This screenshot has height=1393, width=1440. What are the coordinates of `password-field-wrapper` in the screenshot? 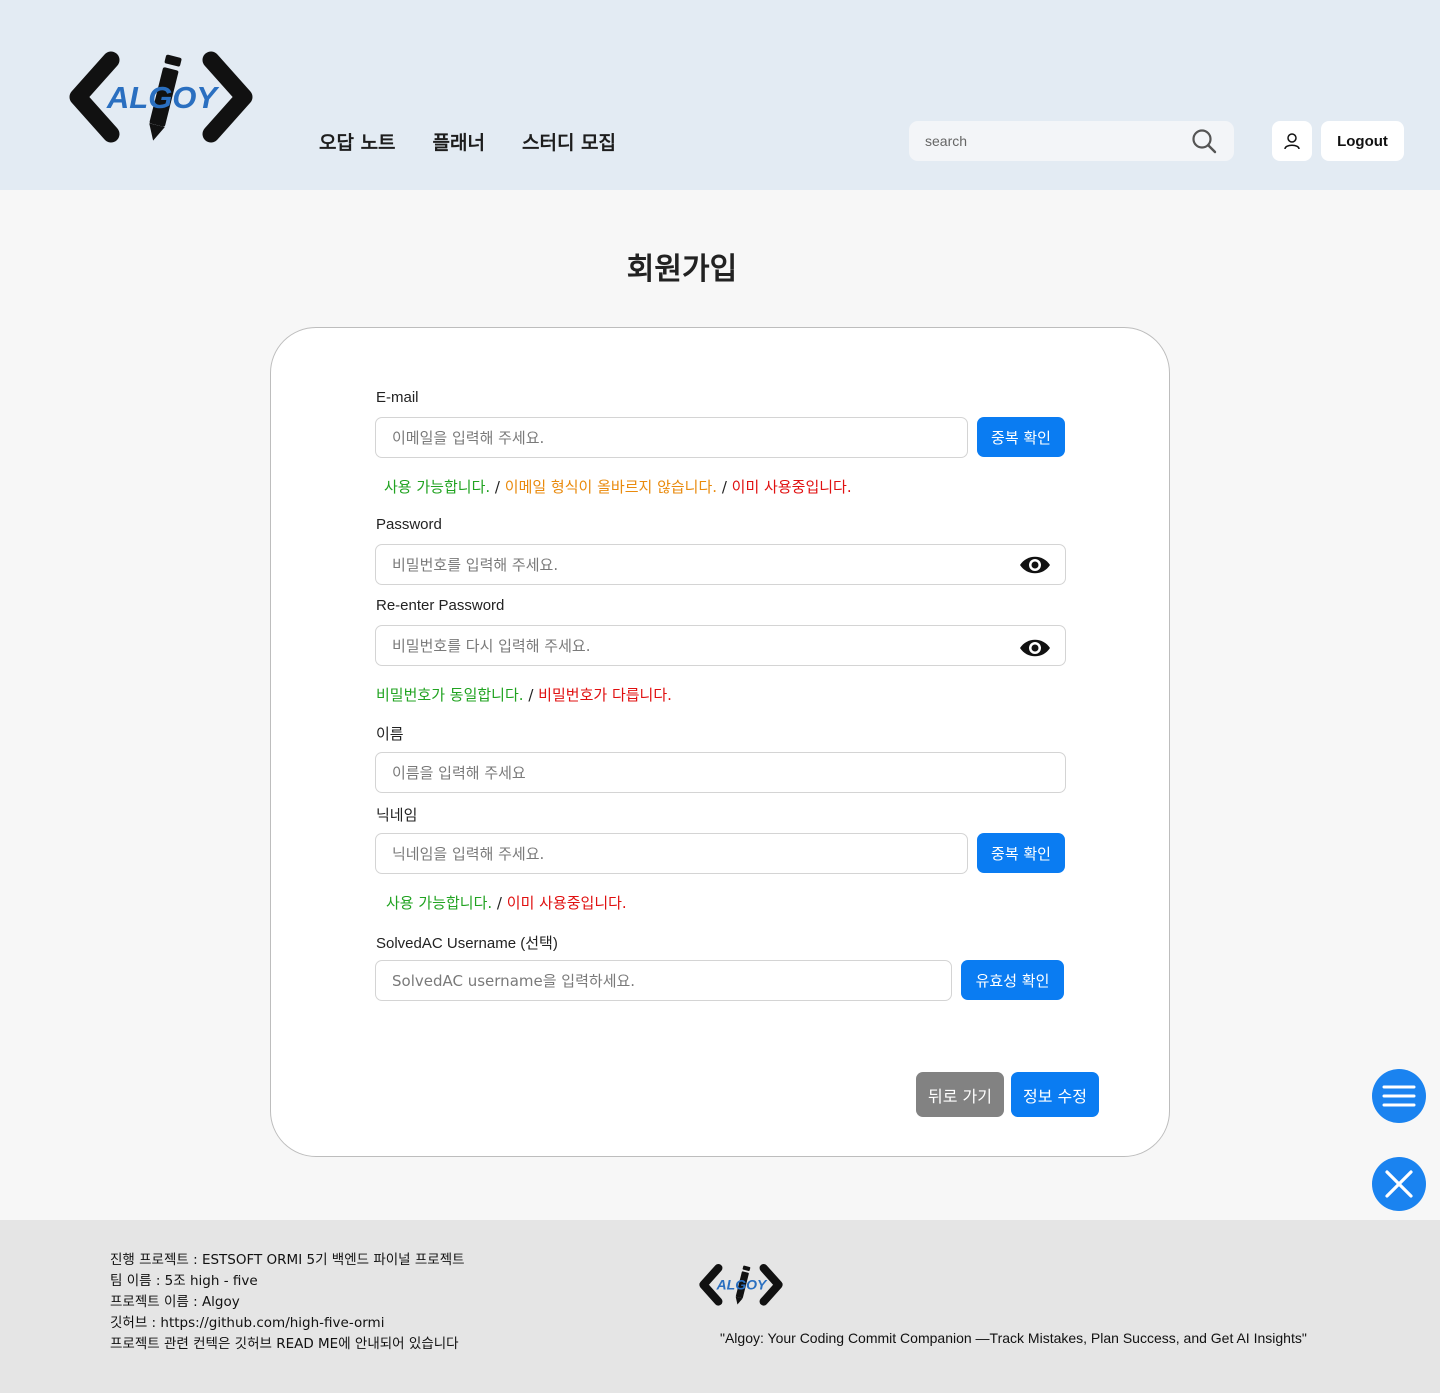 It's located at (720, 564).